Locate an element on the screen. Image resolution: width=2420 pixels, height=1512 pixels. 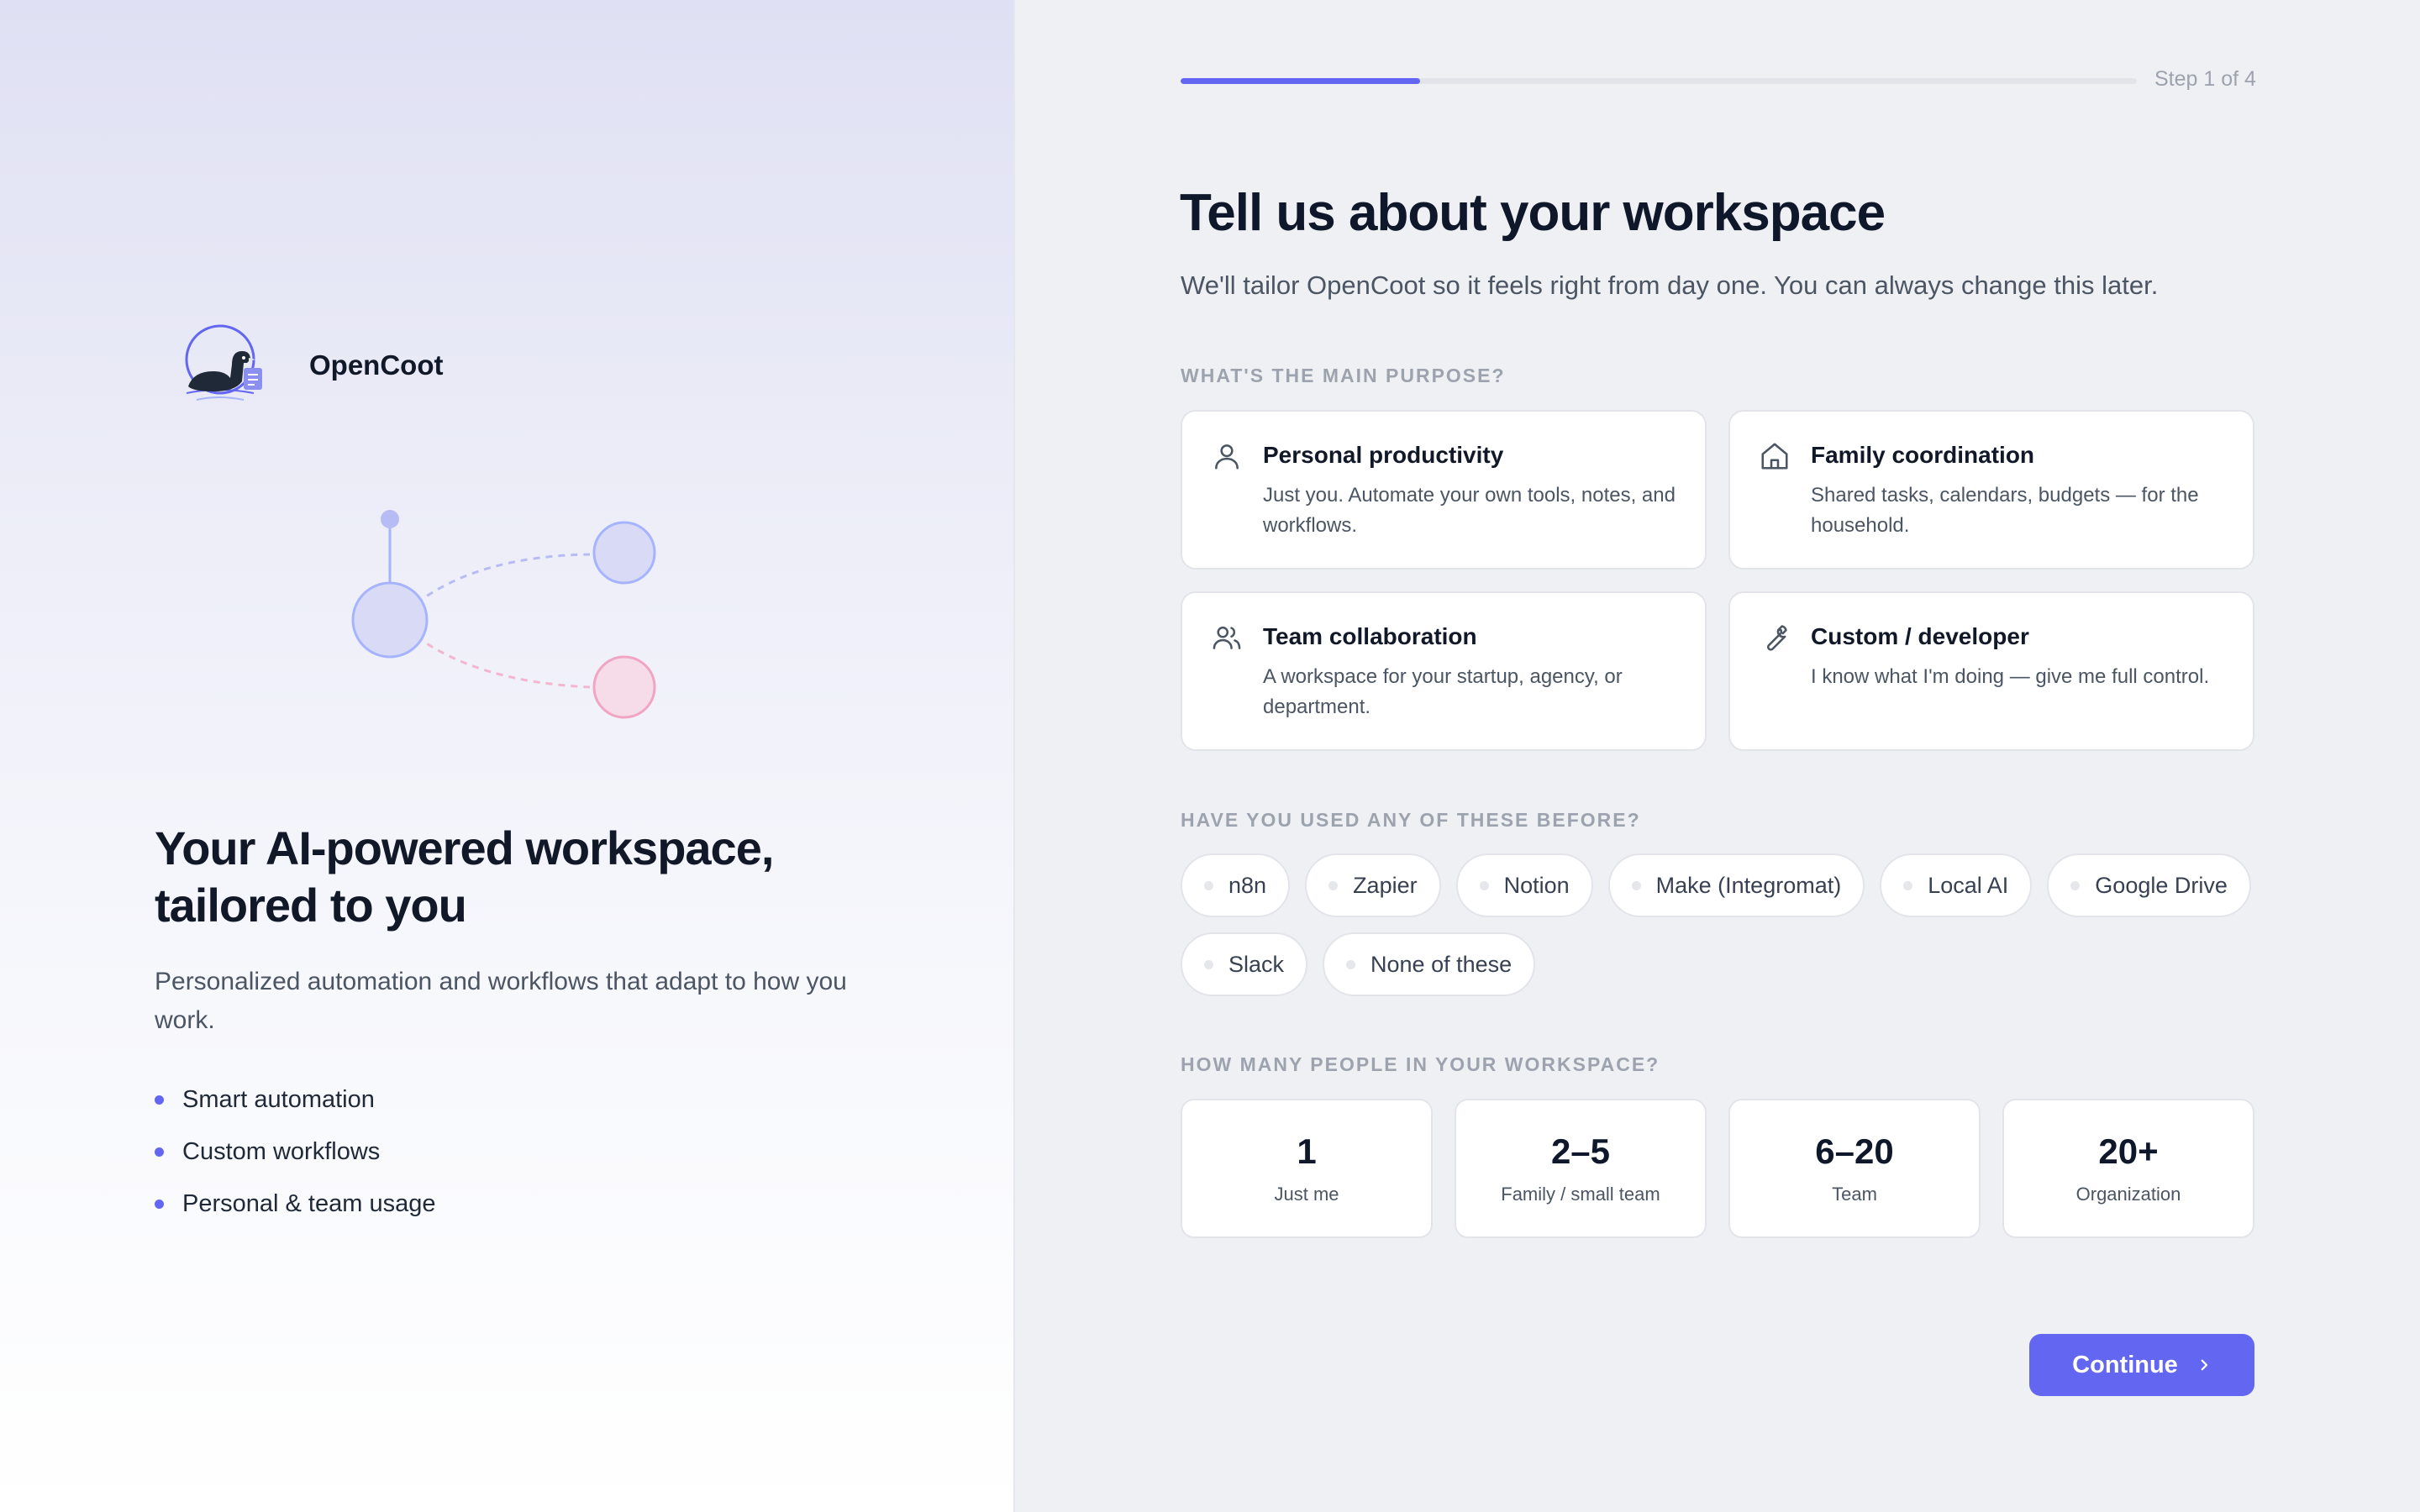
progress-bar is located at coordinates (1659, 81).